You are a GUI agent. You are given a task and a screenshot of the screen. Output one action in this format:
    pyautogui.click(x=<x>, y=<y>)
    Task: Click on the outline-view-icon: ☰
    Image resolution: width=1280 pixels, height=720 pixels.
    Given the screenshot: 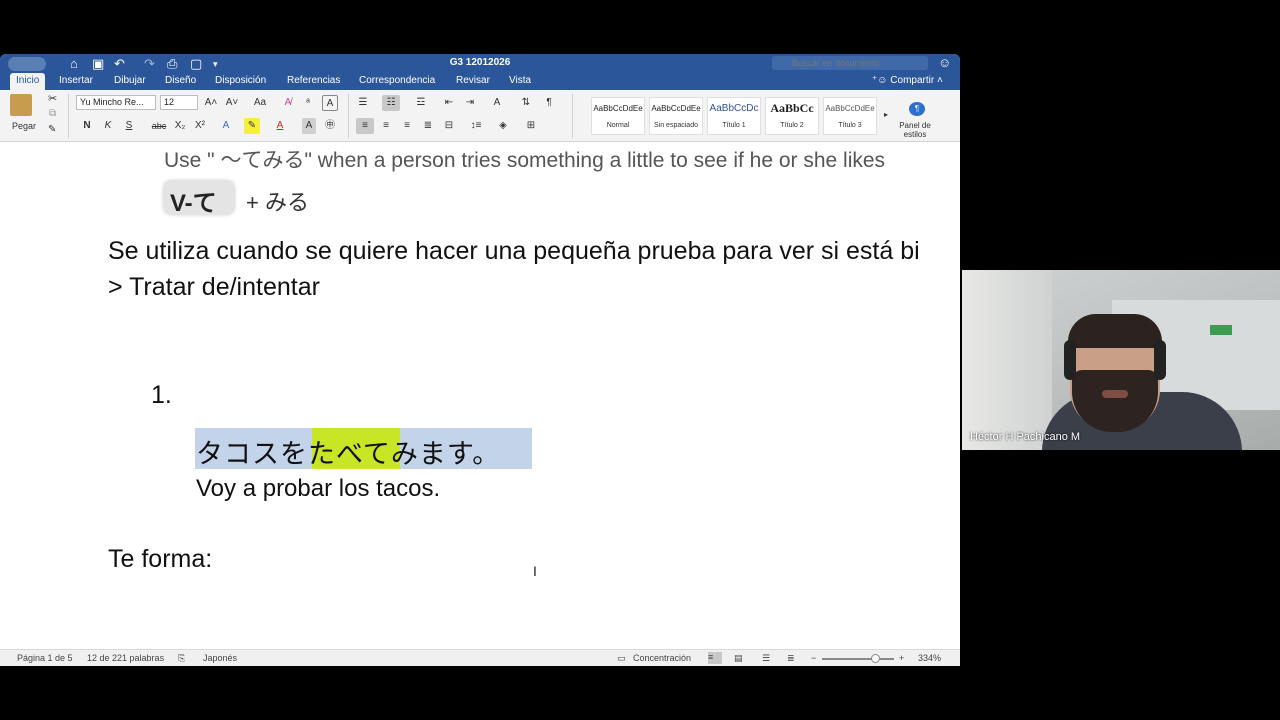 What is the action you would take?
    pyautogui.click(x=766, y=658)
    